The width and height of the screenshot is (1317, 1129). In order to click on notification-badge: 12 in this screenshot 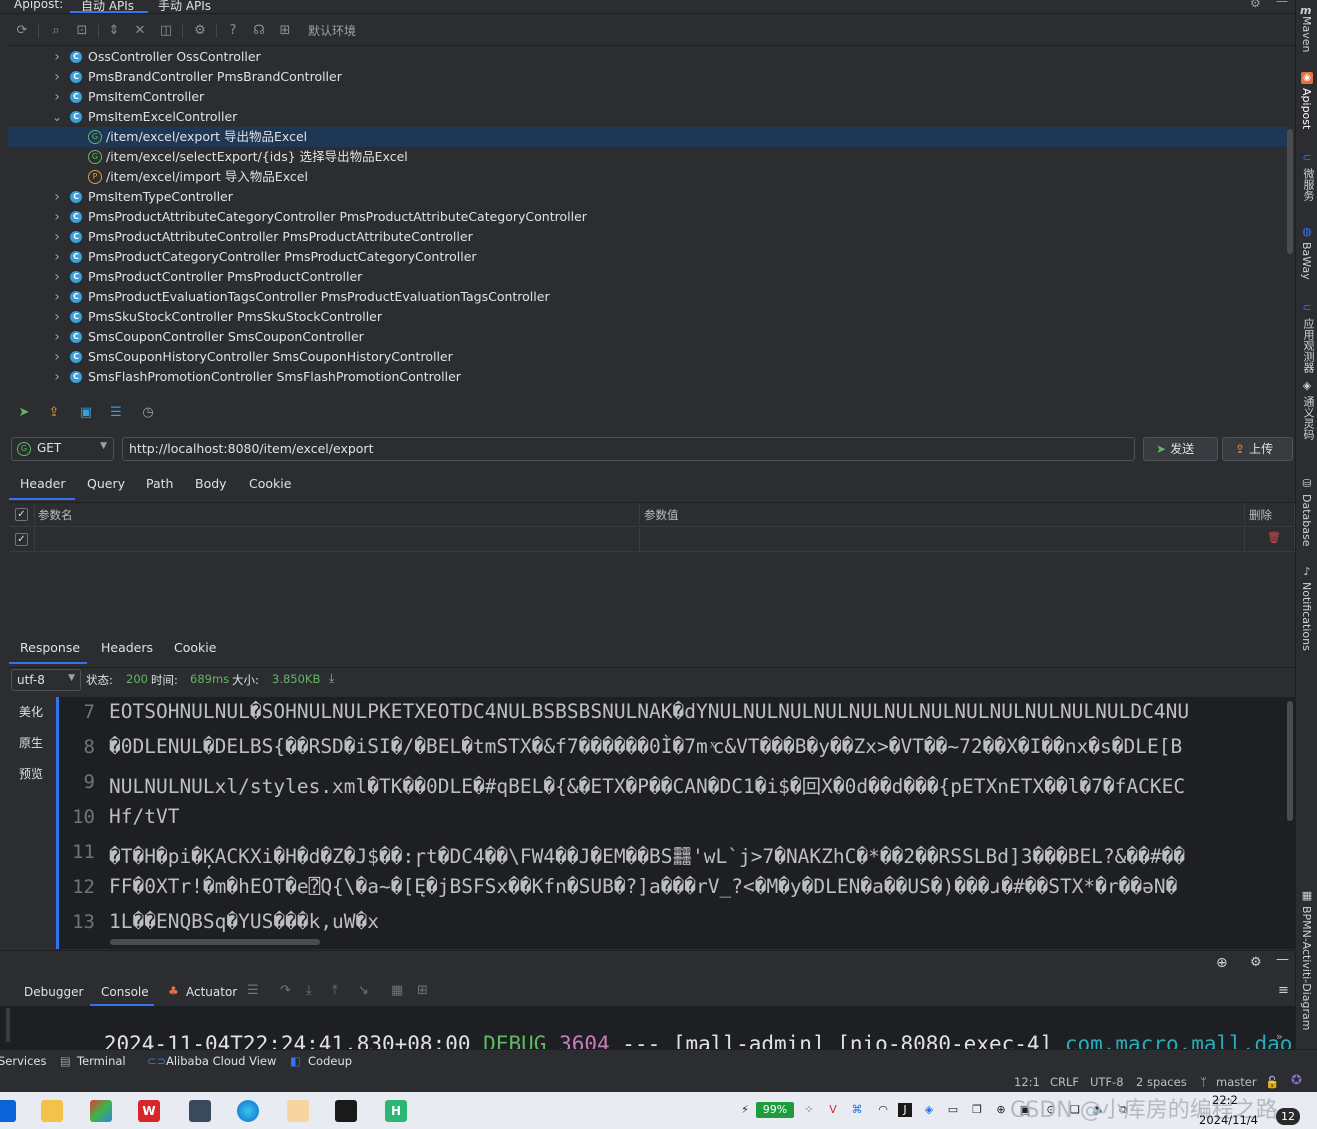, I will do `click(1288, 1116)`.